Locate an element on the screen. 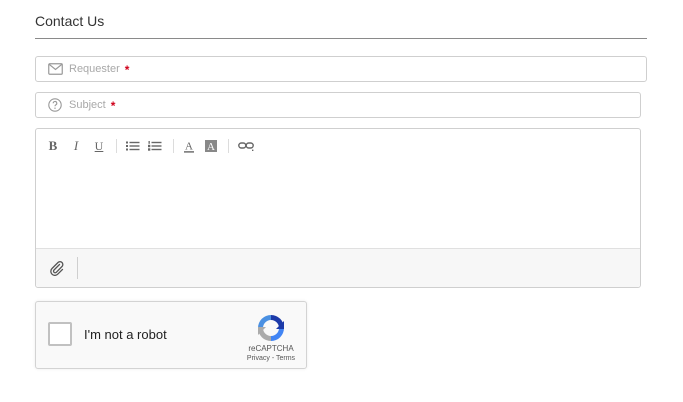  terms-link: Terms is located at coordinates (285, 358).